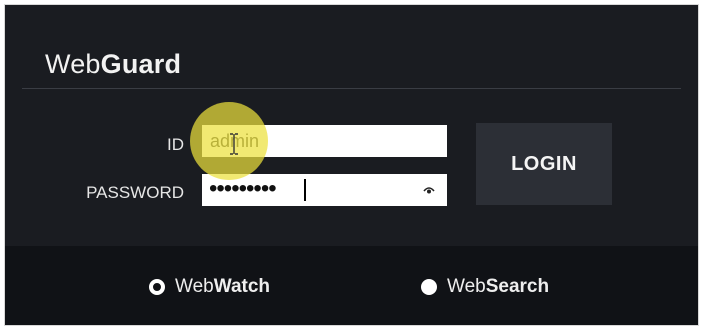 This screenshot has width=704, height=331. I want to click on websearch-option: WebSearch, so click(485, 287).